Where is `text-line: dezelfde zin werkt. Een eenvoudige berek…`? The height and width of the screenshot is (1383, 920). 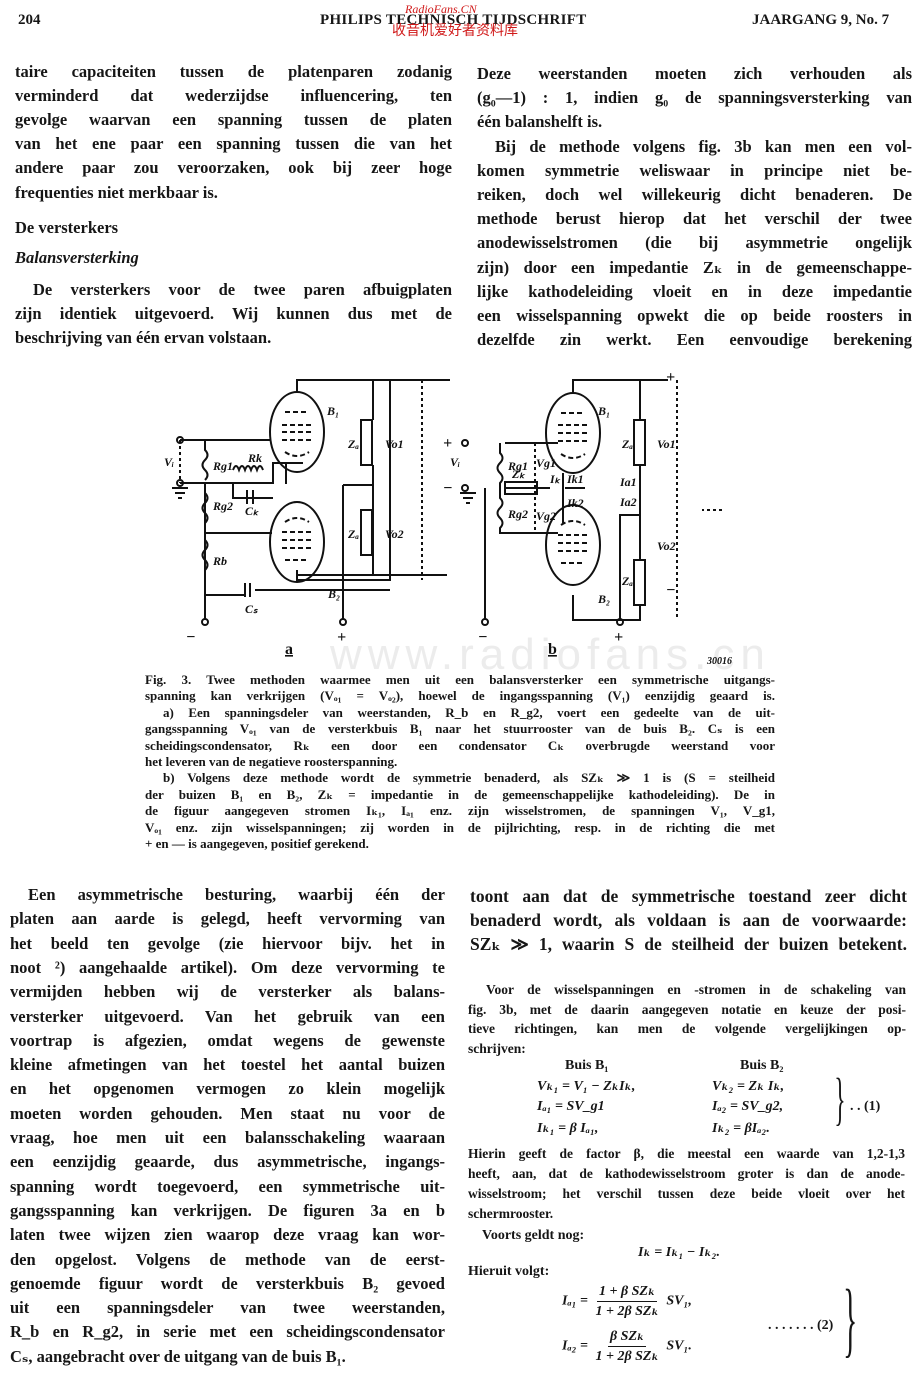
text-line: dezelfde zin werkt. Een eenvoudige berek… is located at coordinates (694, 340).